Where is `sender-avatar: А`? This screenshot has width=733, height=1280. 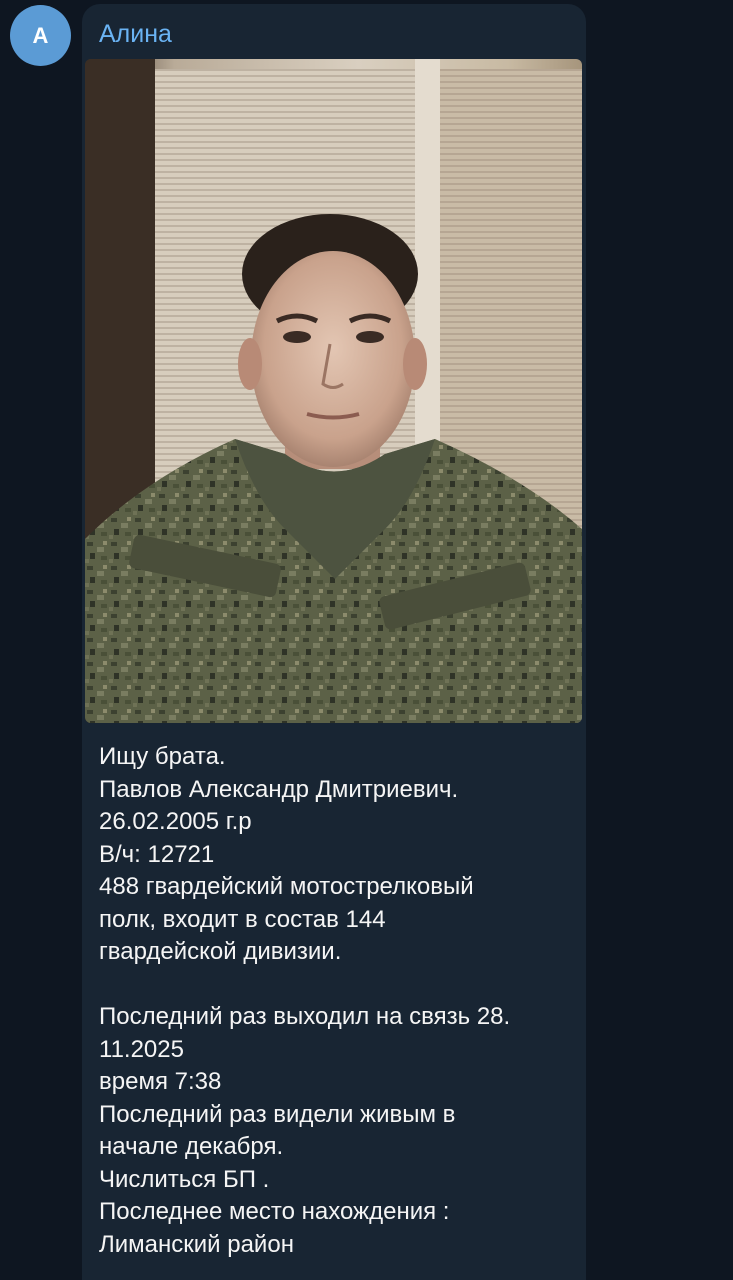 sender-avatar: А is located at coordinates (40, 35).